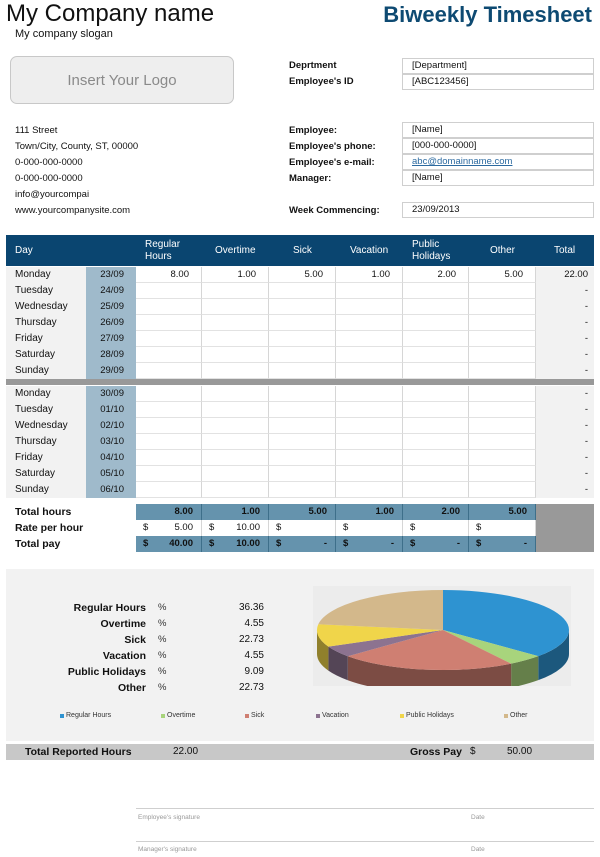 This screenshot has height=857, width=600. Describe the element at coordinates (436, 528) in the screenshot. I see `rate-per-hour-public-holidays: $` at that location.